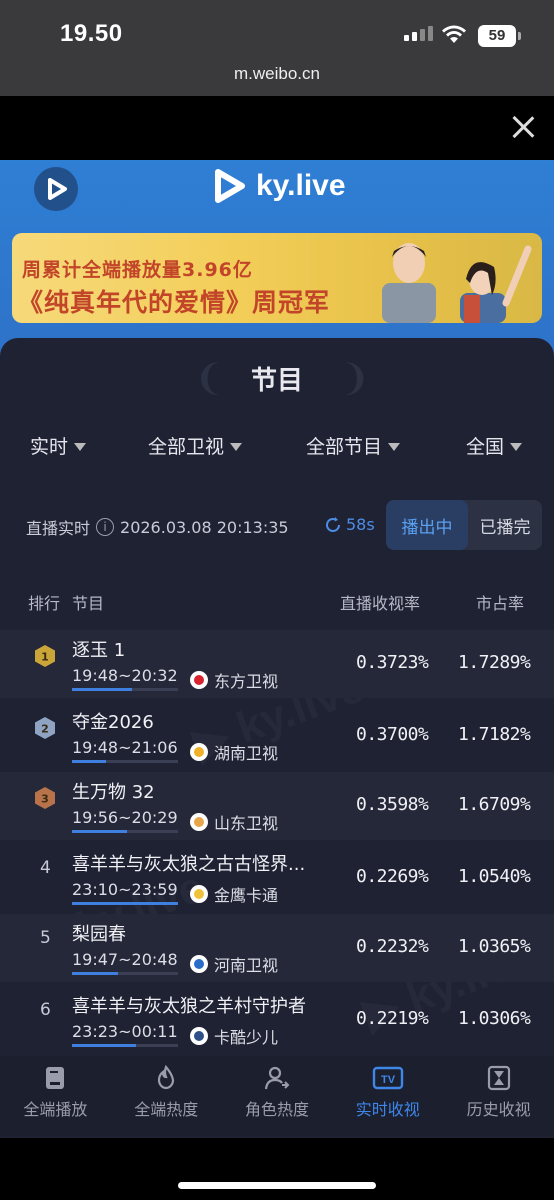  What do you see at coordinates (55, 1078) in the screenshot?
I see `playback-icon` at bounding box center [55, 1078].